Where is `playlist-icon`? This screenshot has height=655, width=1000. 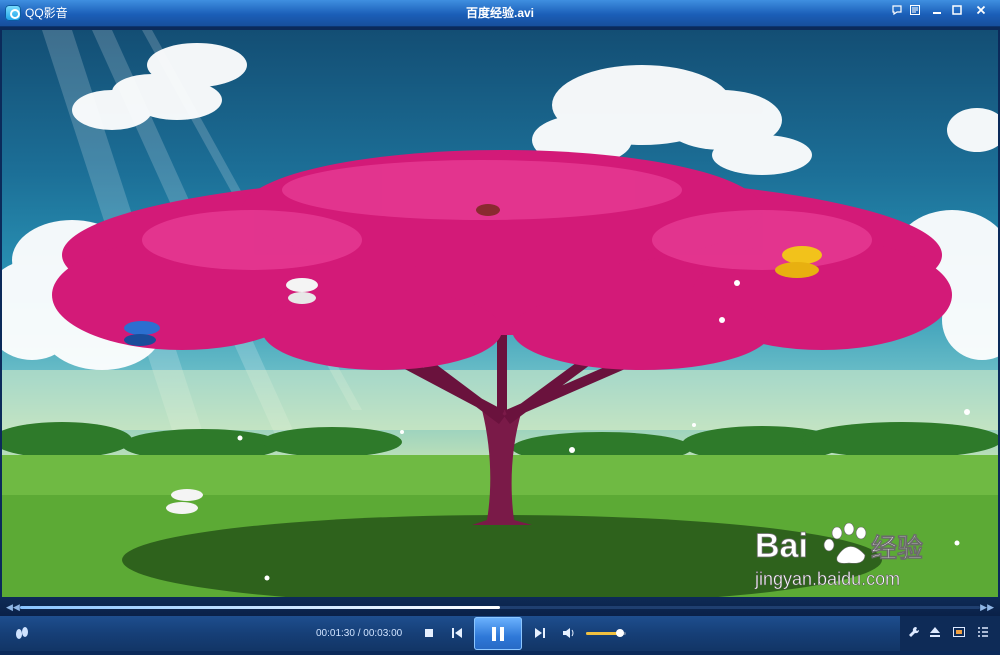 playlist-icon is located at coordinates (983, 634).